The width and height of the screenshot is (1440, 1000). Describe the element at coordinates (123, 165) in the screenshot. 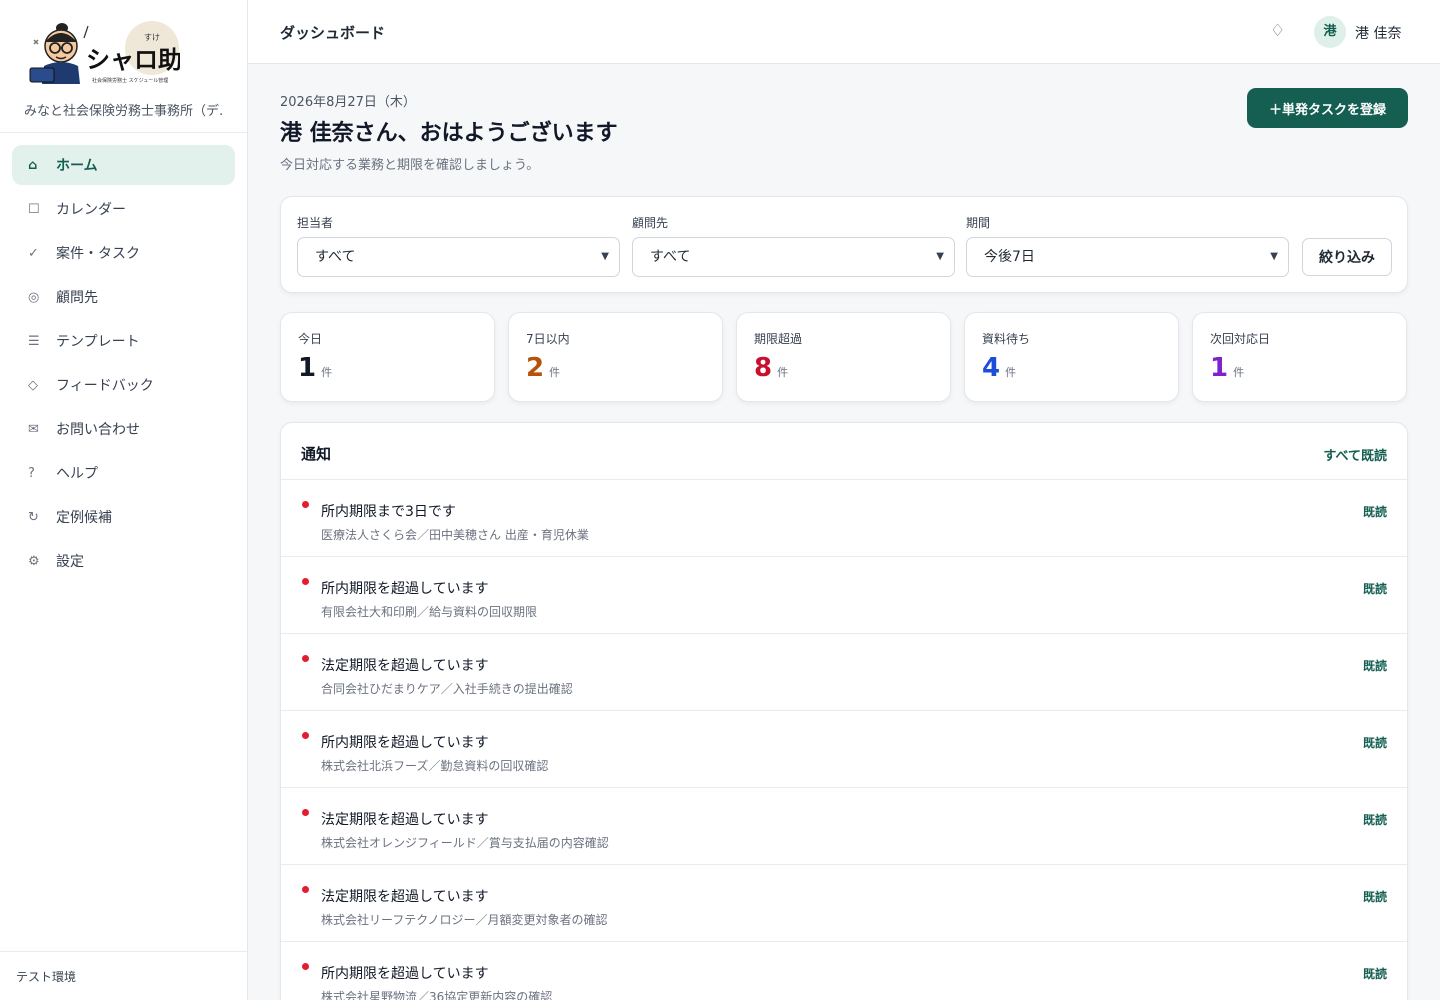

I see `sidebar-item-home: ⌂ ホーム` at that location.